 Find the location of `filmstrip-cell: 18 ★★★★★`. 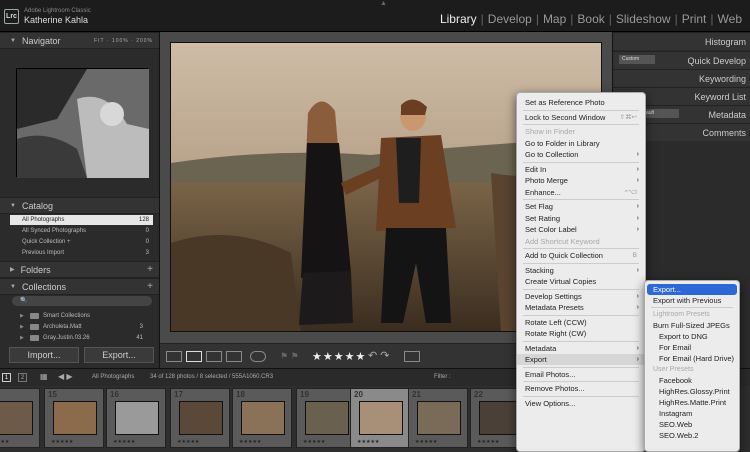

filmstrip-cell: 18 ★★★★★ is located at coordinates (262, 418).